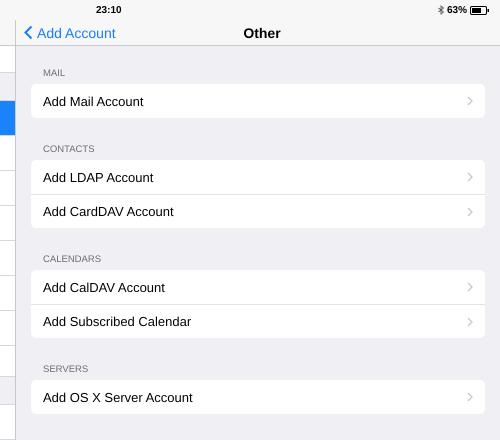  What do you see at coordinates (258, 177) in the screenshot?
I see `settings-row: Add LDAP Account` at bounding box center [258, 177].